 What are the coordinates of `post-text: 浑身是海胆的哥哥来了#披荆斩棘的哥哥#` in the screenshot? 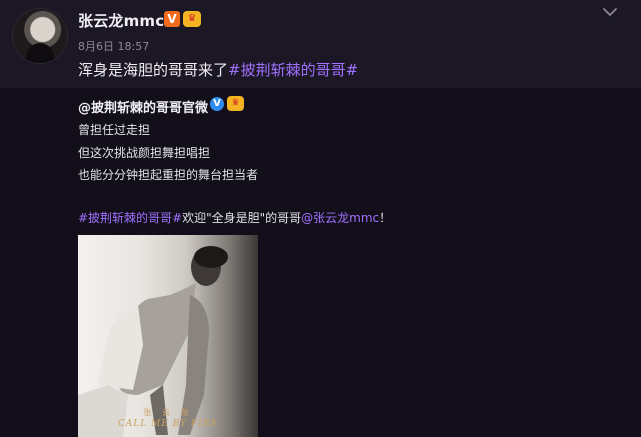 It's located at (218, 69).